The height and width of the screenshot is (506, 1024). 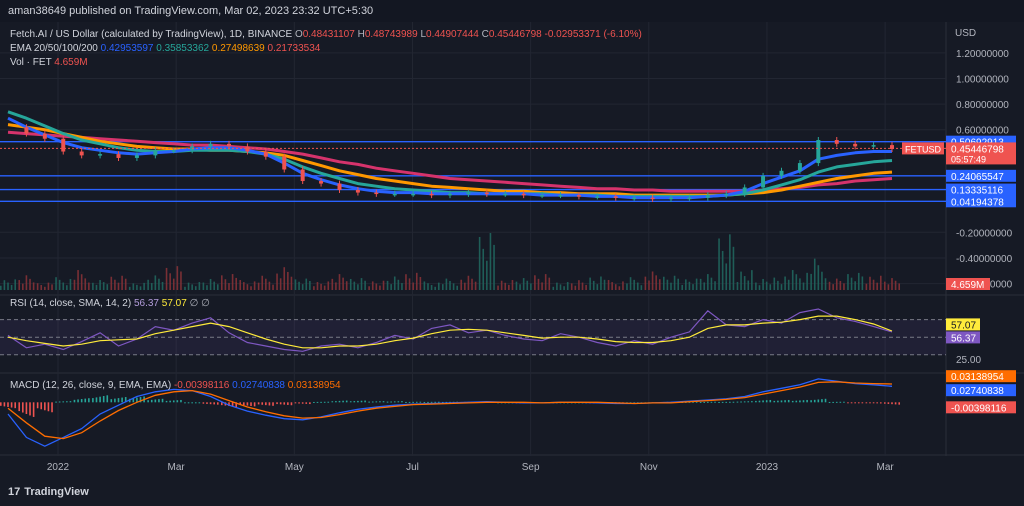 I want to click on rsi-value: 56.37, so click(x=146, y=303).